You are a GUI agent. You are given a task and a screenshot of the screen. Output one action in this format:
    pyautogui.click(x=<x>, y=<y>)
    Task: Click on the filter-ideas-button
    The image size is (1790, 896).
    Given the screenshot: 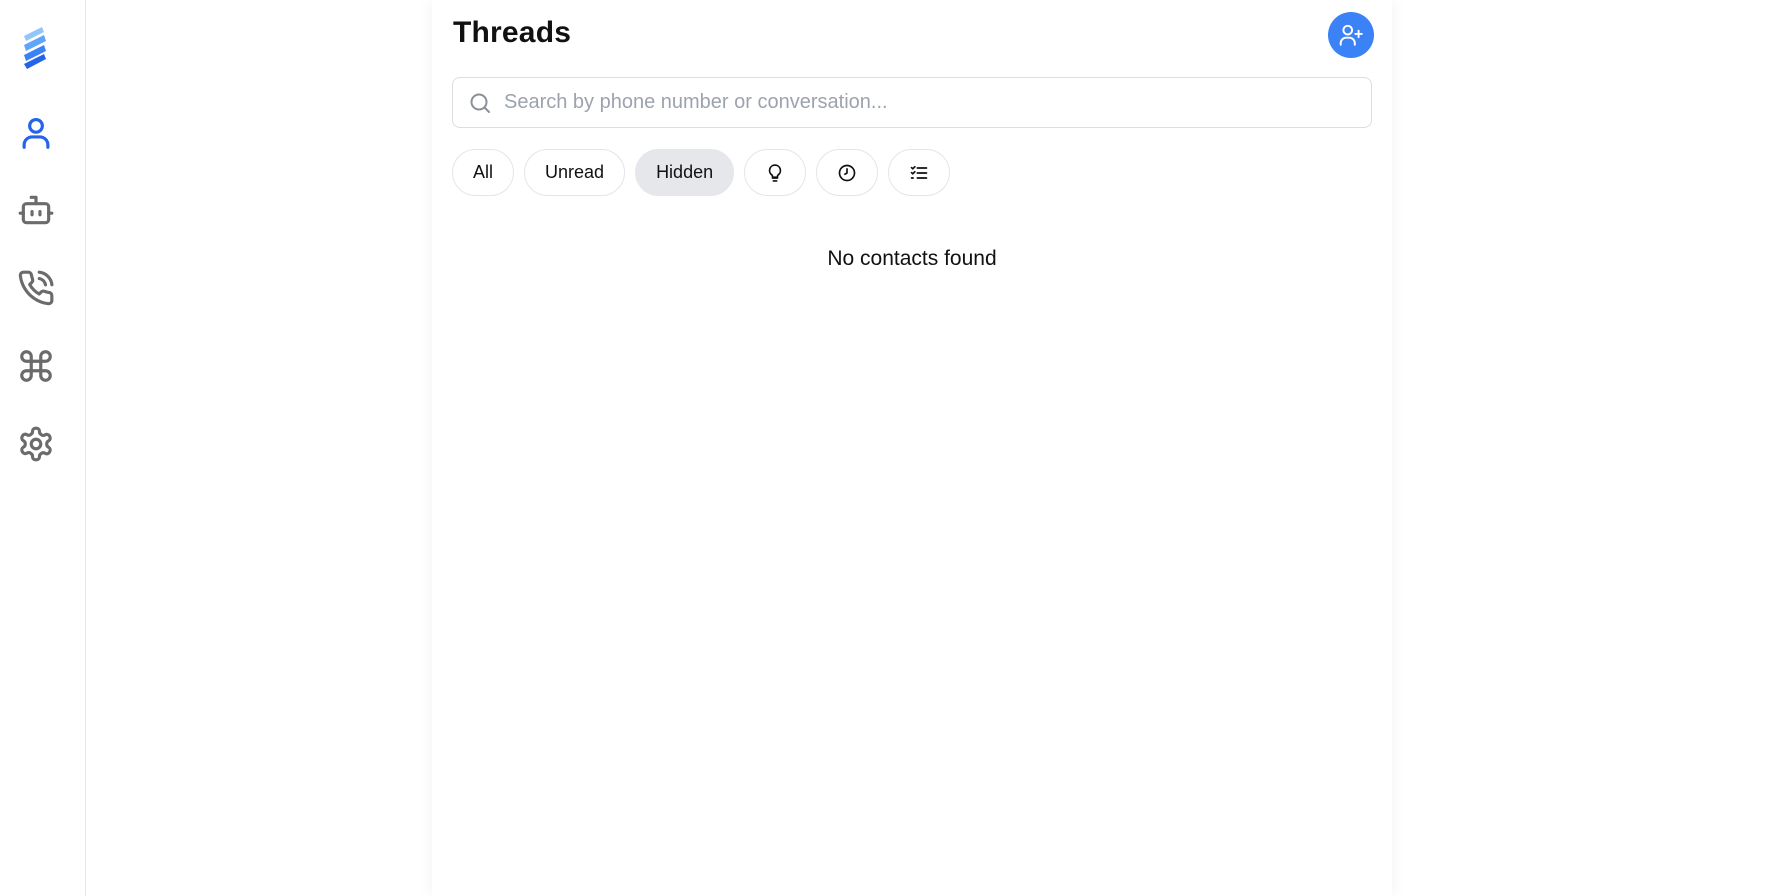 What is the action you would take?
    pyautogui.click(x=775, y=172)
    